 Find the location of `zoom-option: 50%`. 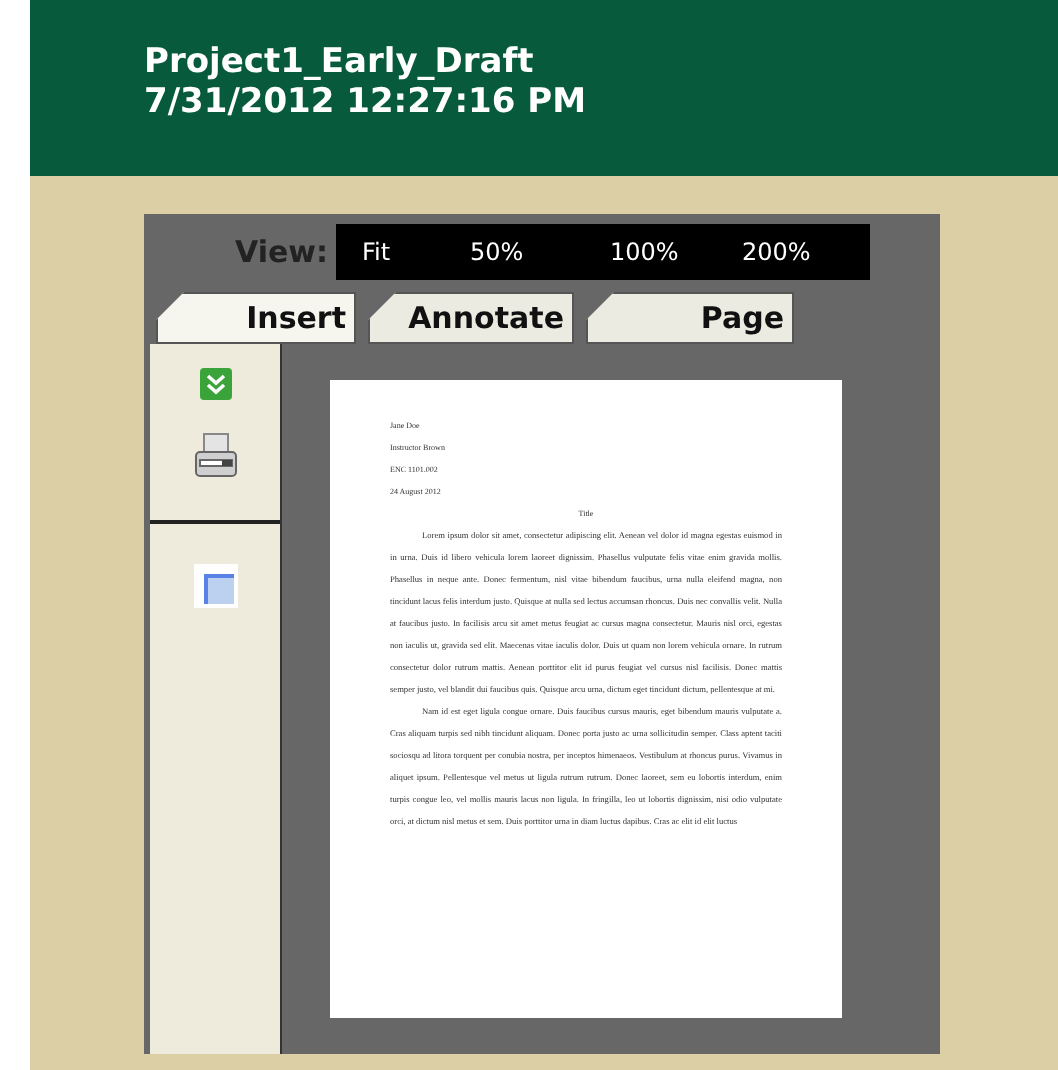

zoom-option: 50% is located at coordinates (540, 252).